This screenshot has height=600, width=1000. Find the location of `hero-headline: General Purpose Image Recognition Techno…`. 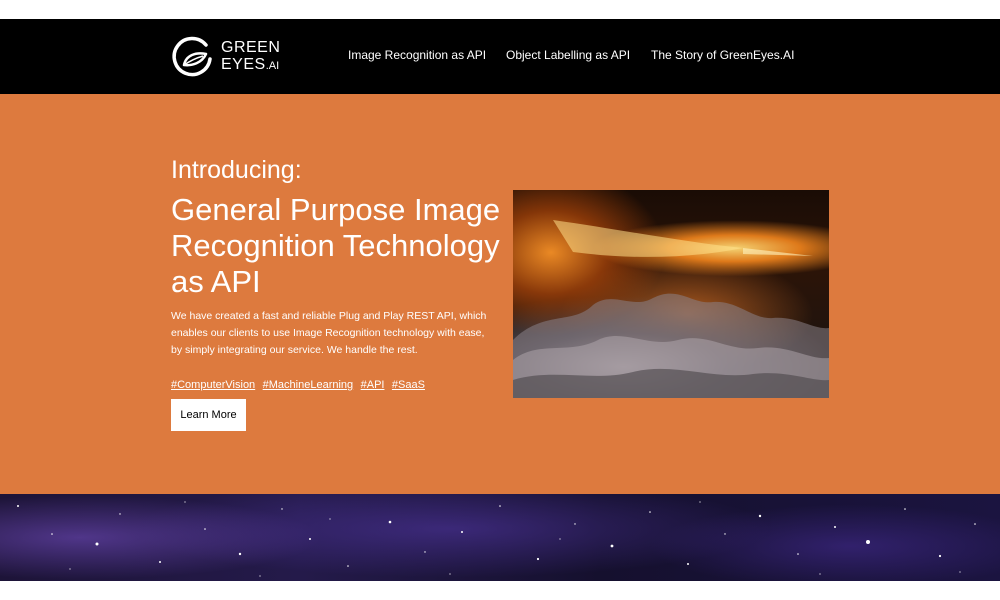

hero-headline: General Purpose Image Recognition Techno… is located at coordinates (336, 245).